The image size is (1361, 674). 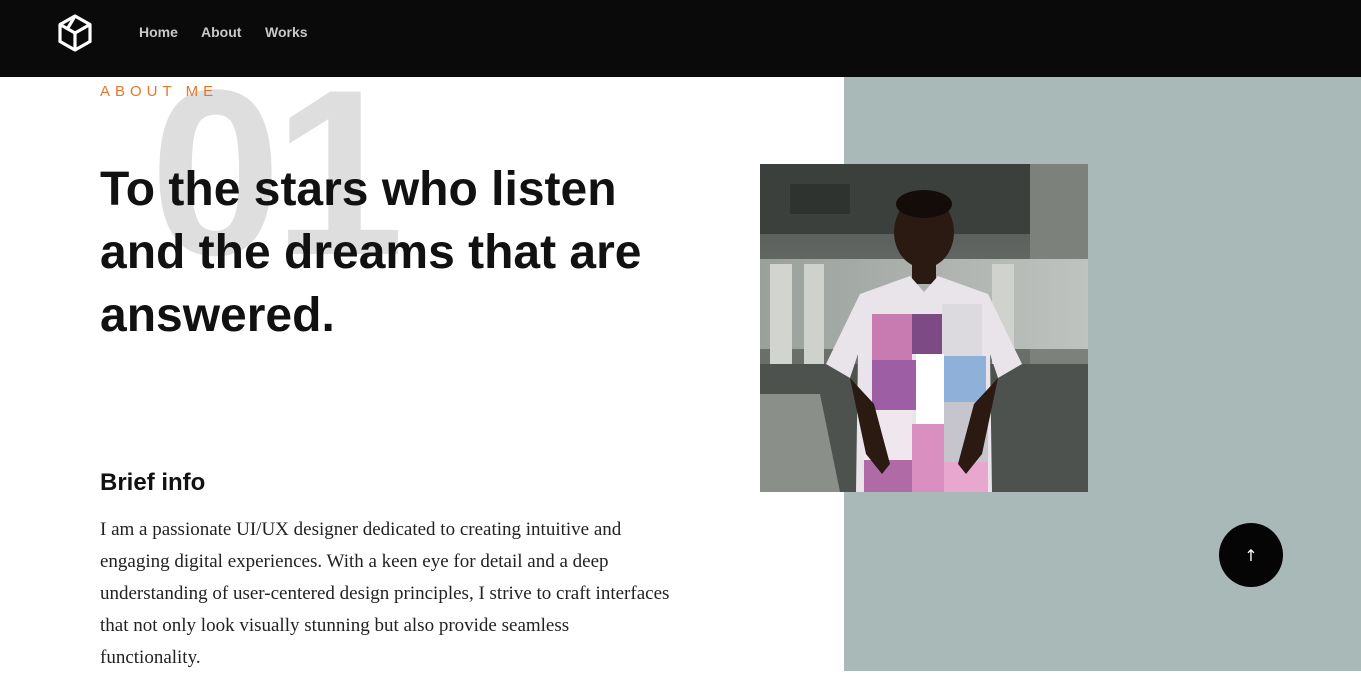 I want to click on profile-photo, so click(x=924, y=328).